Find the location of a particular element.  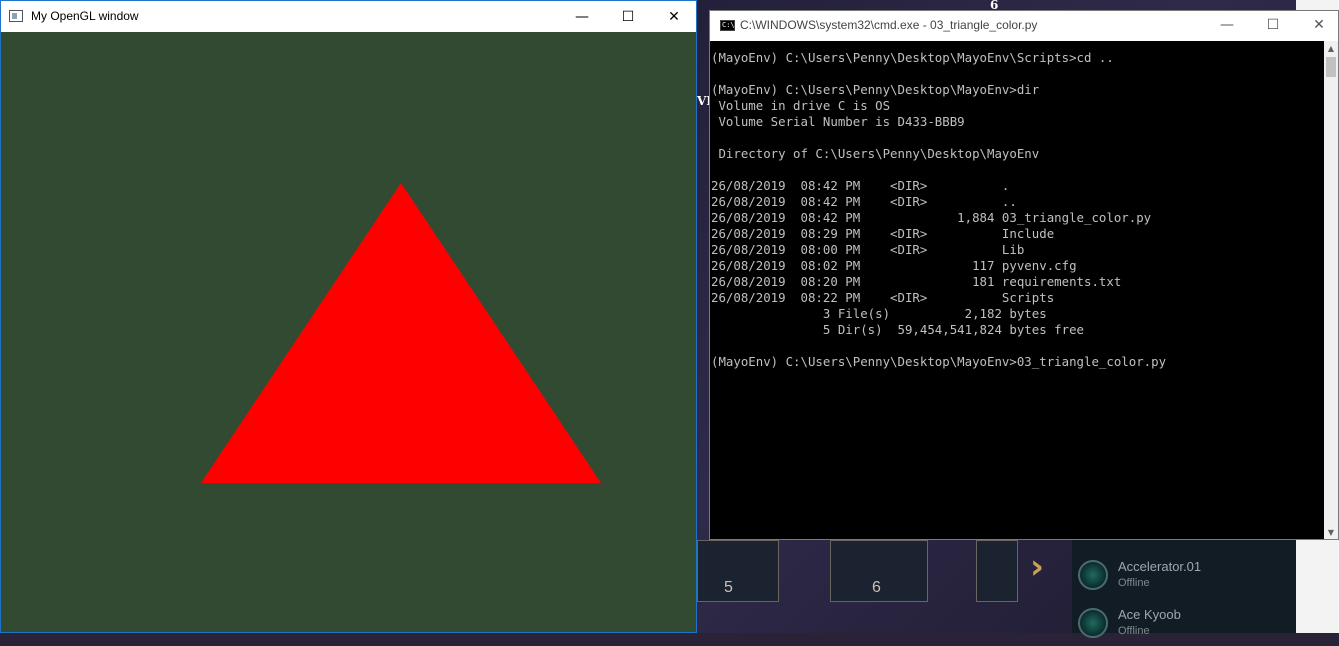

next-arrow-icon: › is located at coordinates (1037, 567).